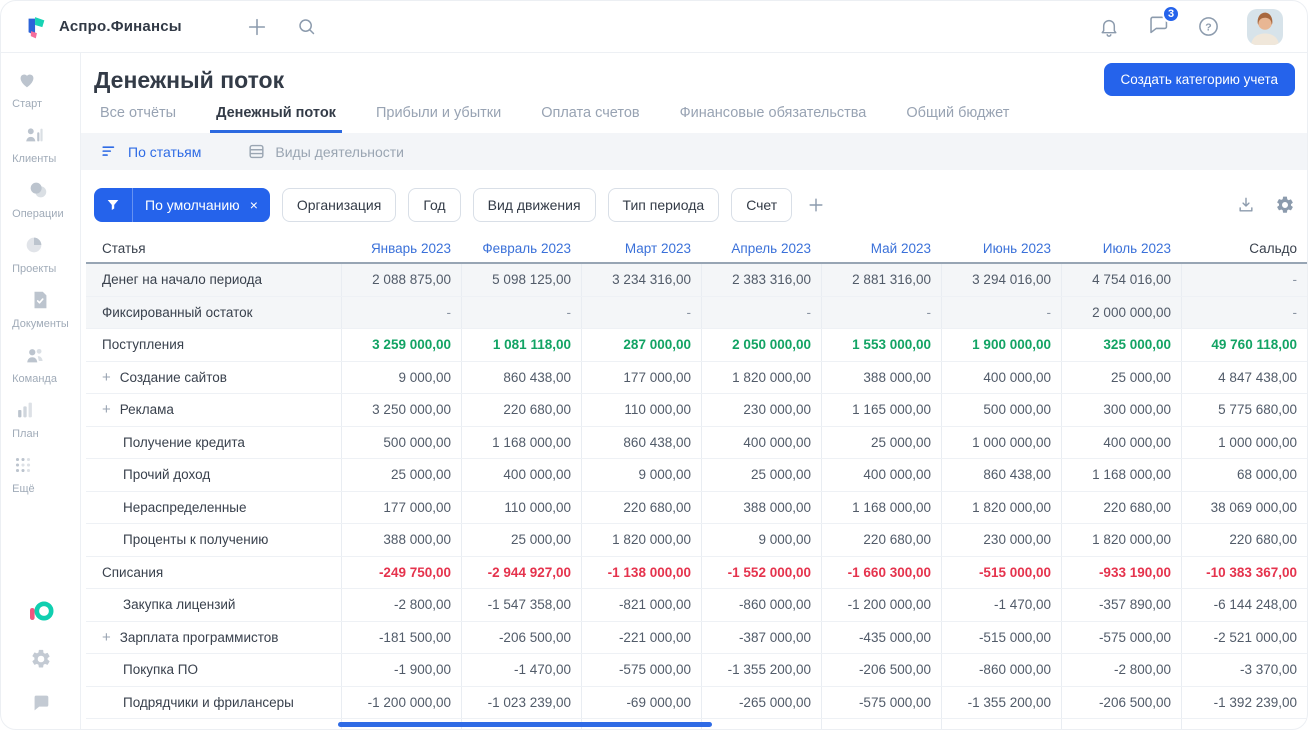 The image size is (1308, 730). I want to click on row-label: Нераспределенные, so click(213, 508).